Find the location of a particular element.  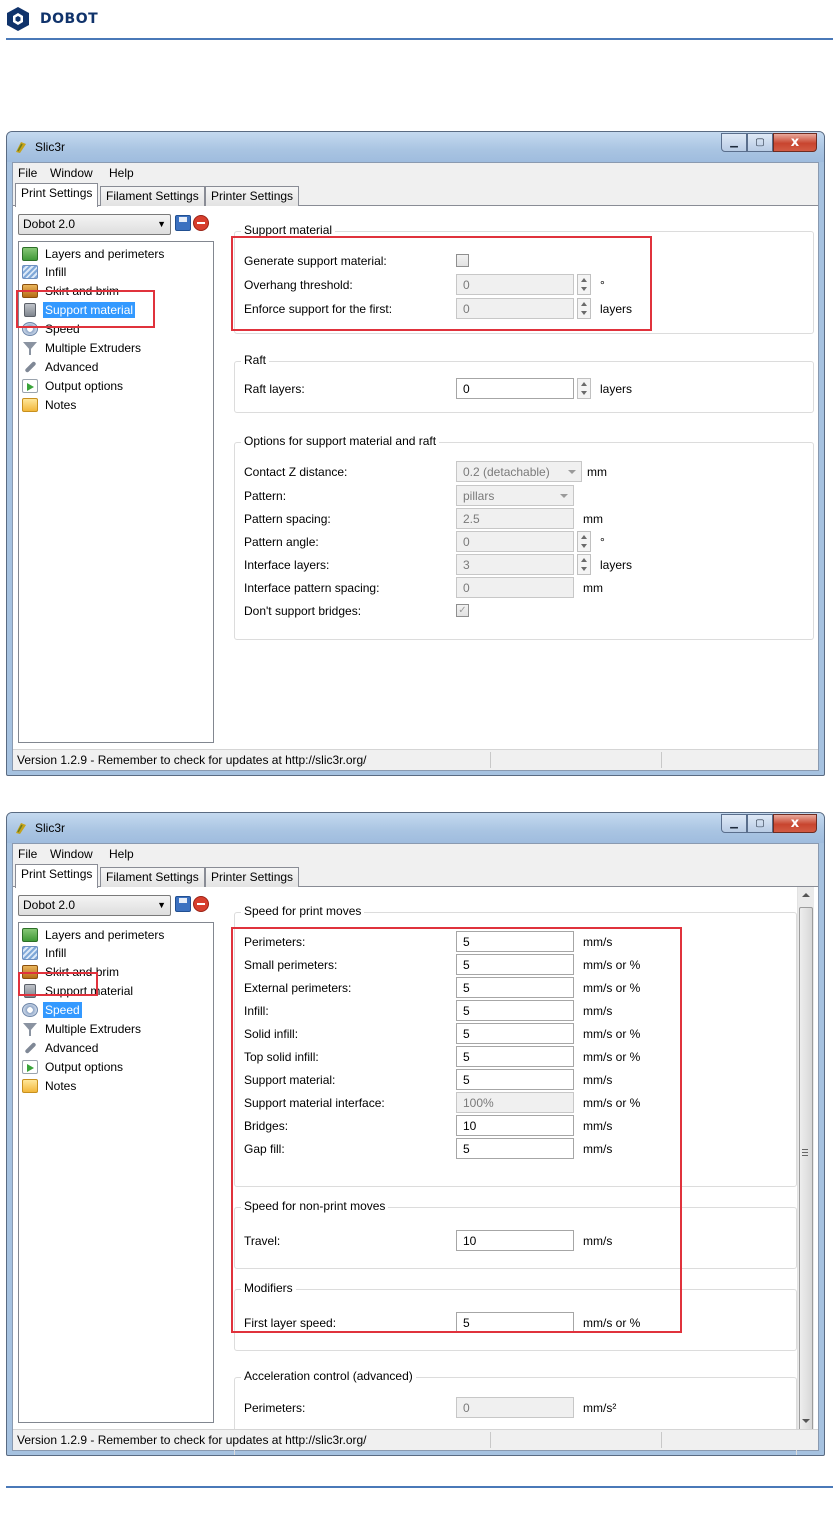

field-label: Solid infill: is located at coordinates (271, 1034).